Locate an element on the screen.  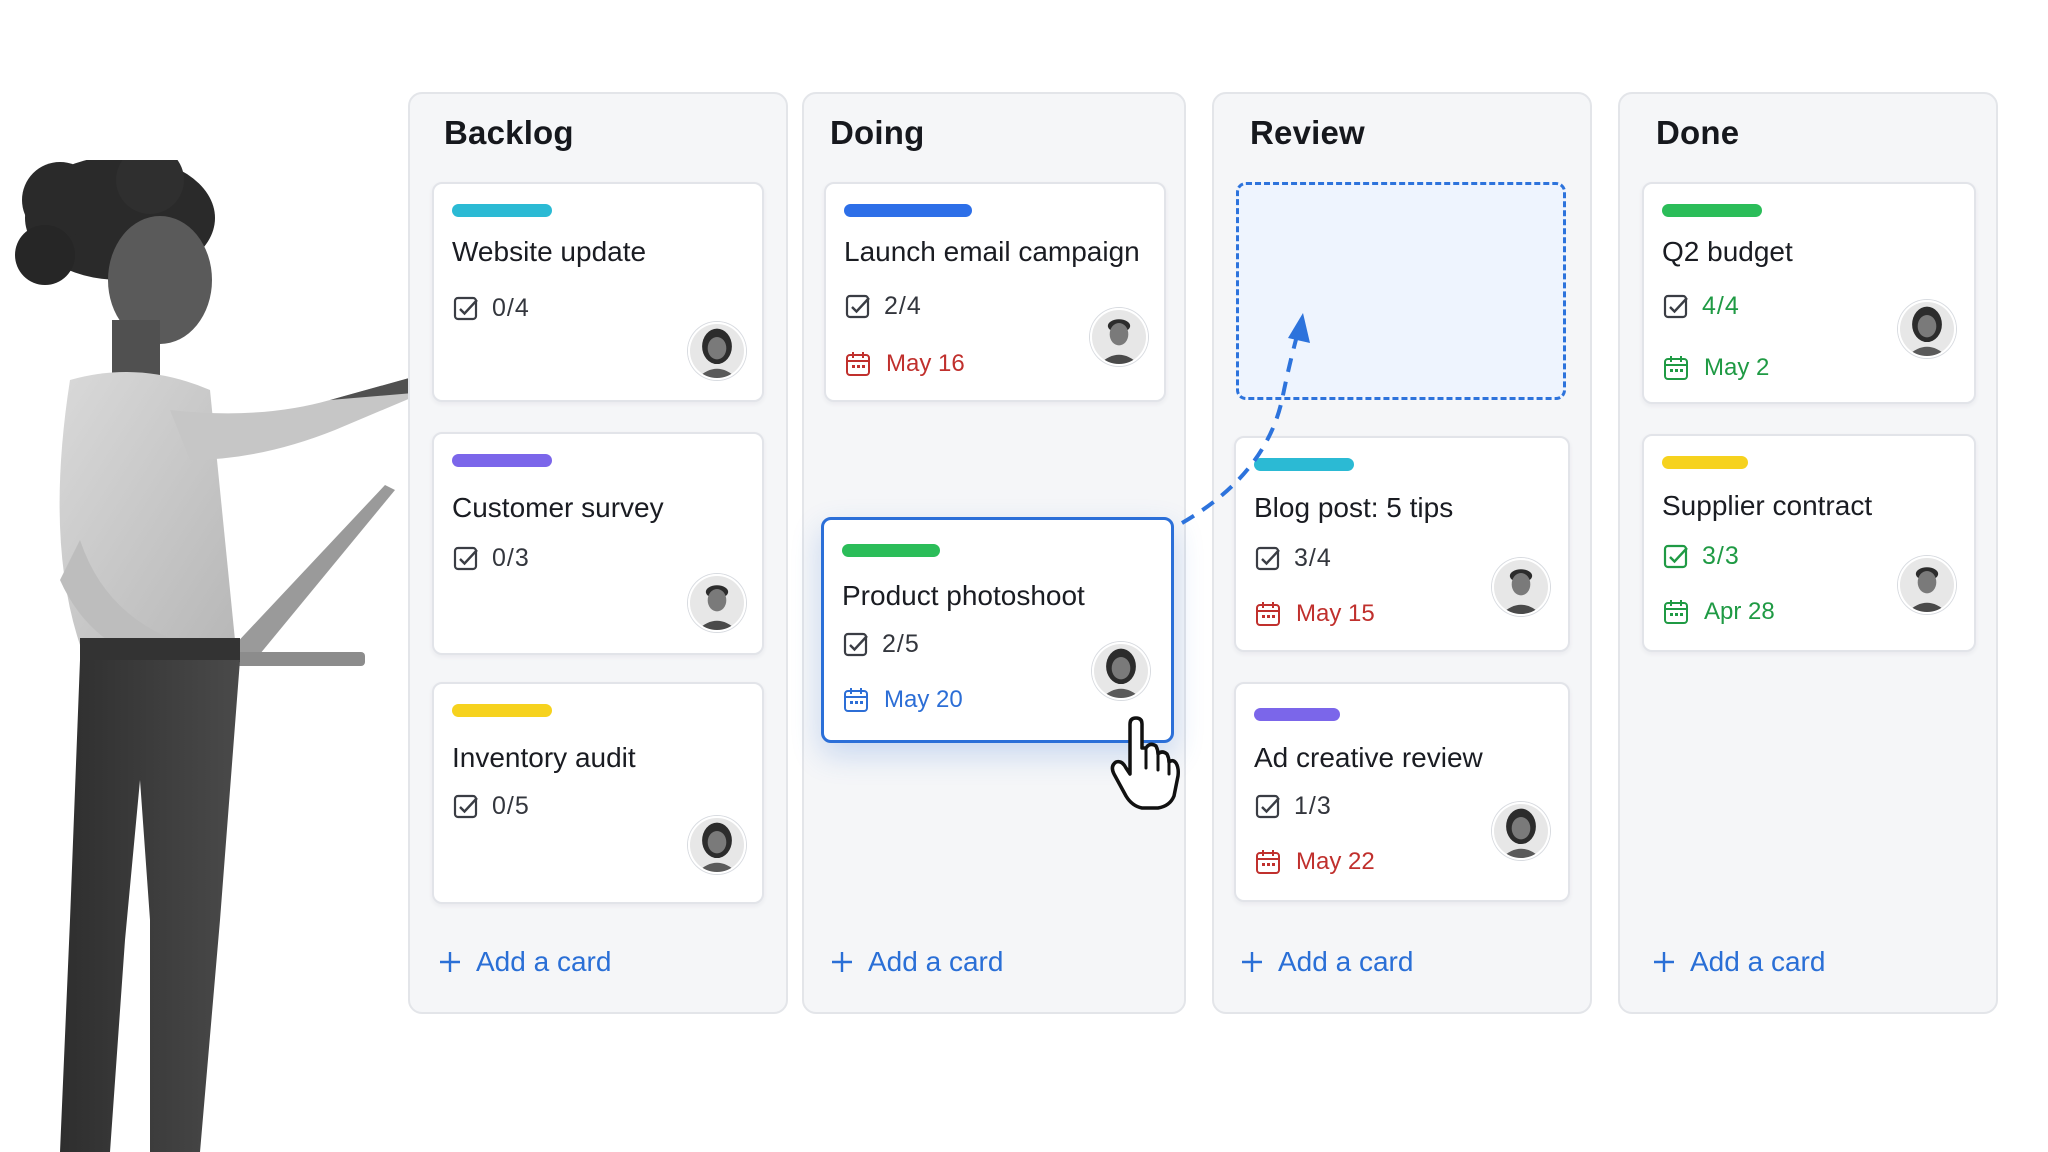
checklist-progress: 2/5 is located at coordinates (881, 644).